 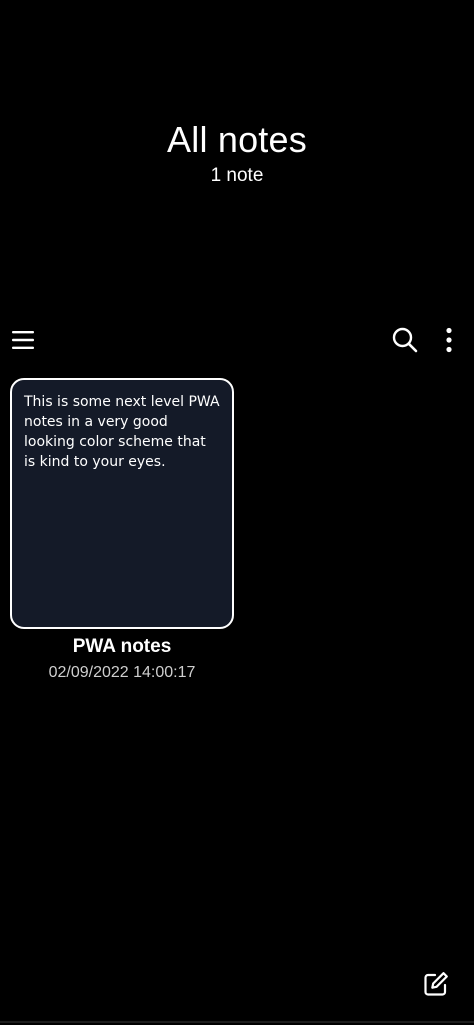 I want to click on note-title: PWA notes, so click(x=122, y=646).